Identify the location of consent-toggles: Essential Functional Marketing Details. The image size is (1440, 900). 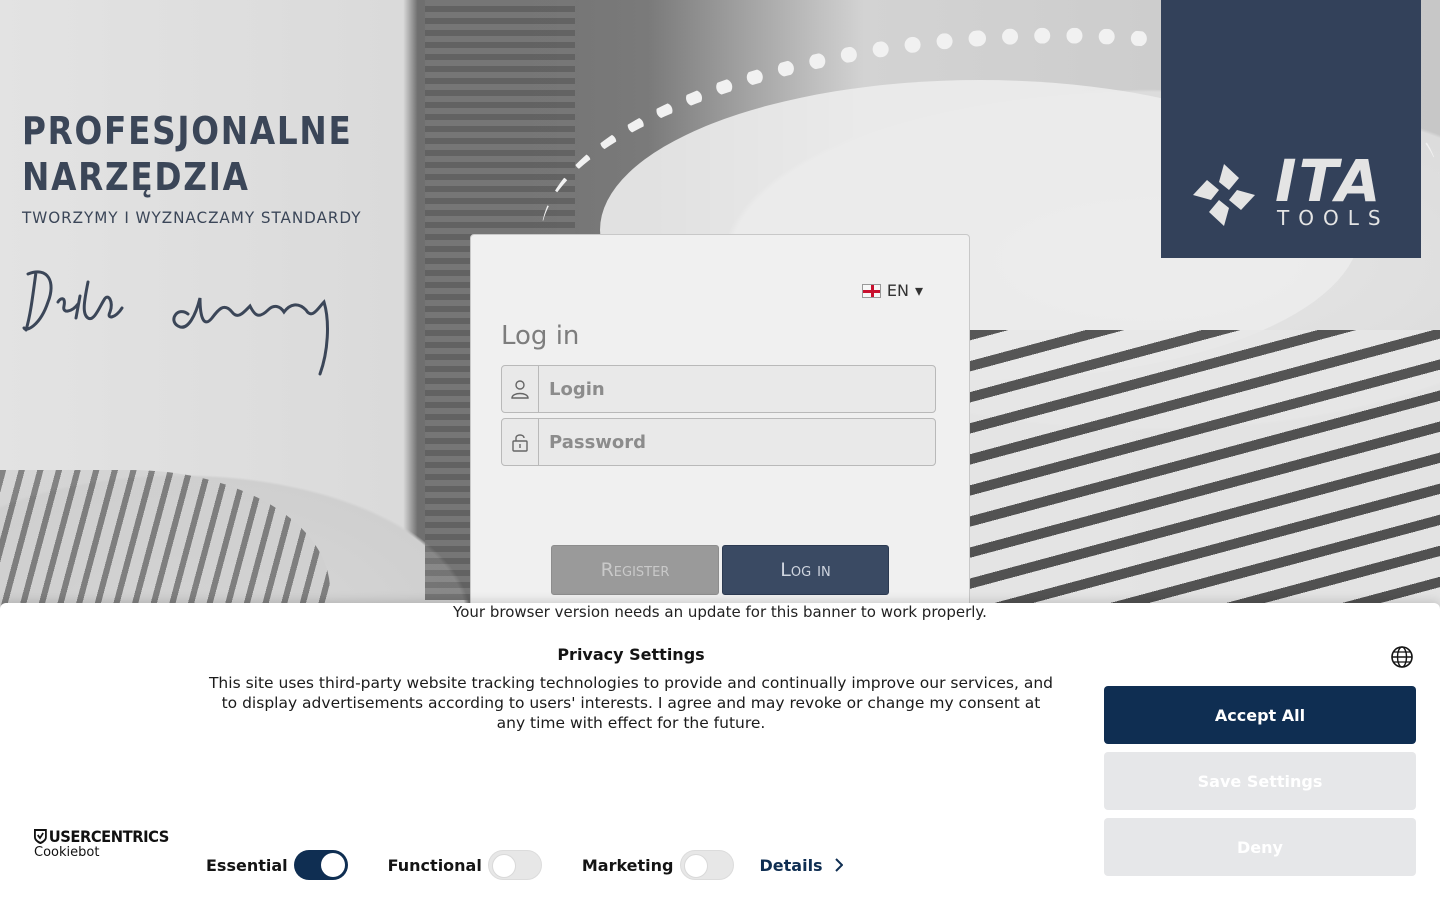
(524, 865).